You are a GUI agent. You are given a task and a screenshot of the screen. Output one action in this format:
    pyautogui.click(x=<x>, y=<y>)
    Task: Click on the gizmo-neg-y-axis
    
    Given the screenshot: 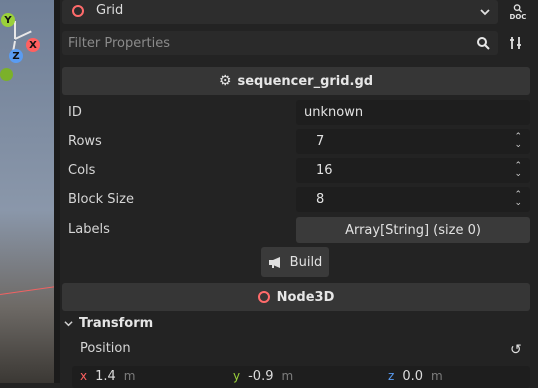 What is the action you would take?
    pyautogui.click(x=6, y=74)
    